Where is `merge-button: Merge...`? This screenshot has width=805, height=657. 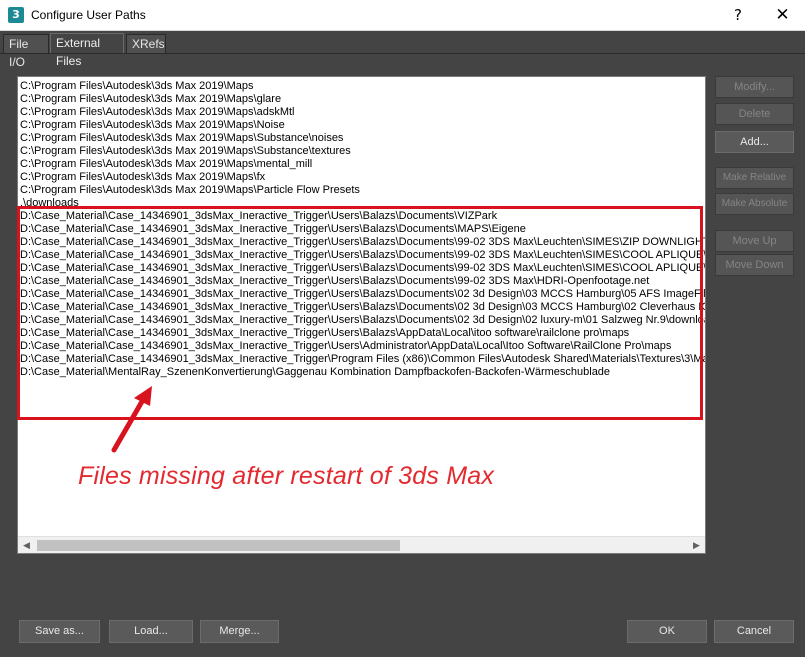 merge-button: Merge... is located at coordinates (239, 631).